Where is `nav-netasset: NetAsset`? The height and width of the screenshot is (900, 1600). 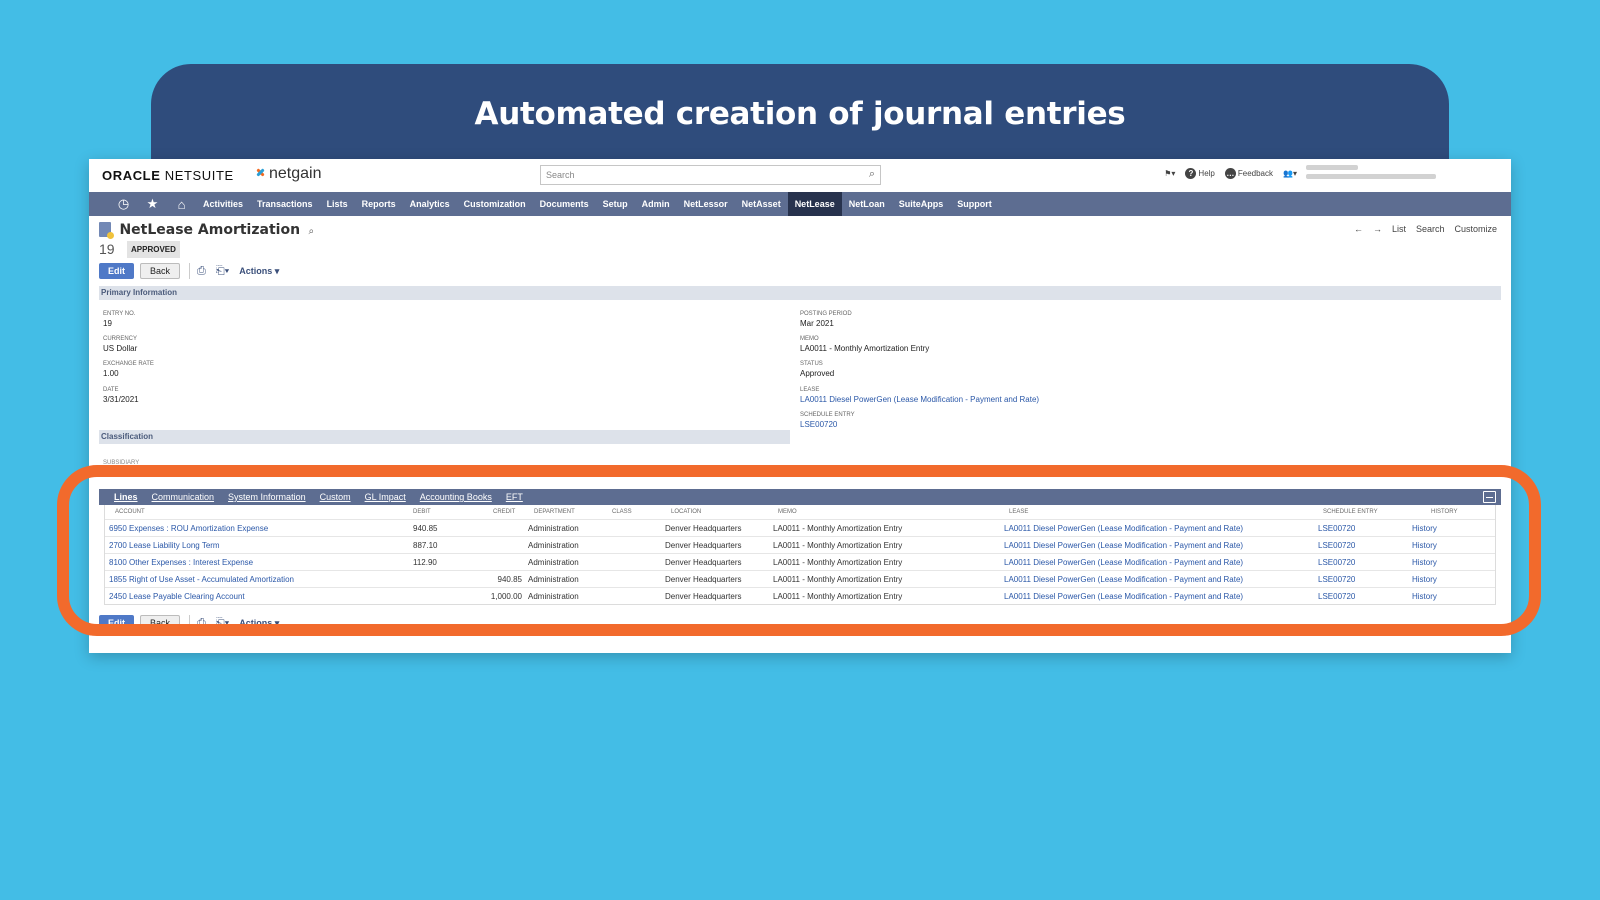 nav-netasset: NetAsset is located at coordinates (761, 204).